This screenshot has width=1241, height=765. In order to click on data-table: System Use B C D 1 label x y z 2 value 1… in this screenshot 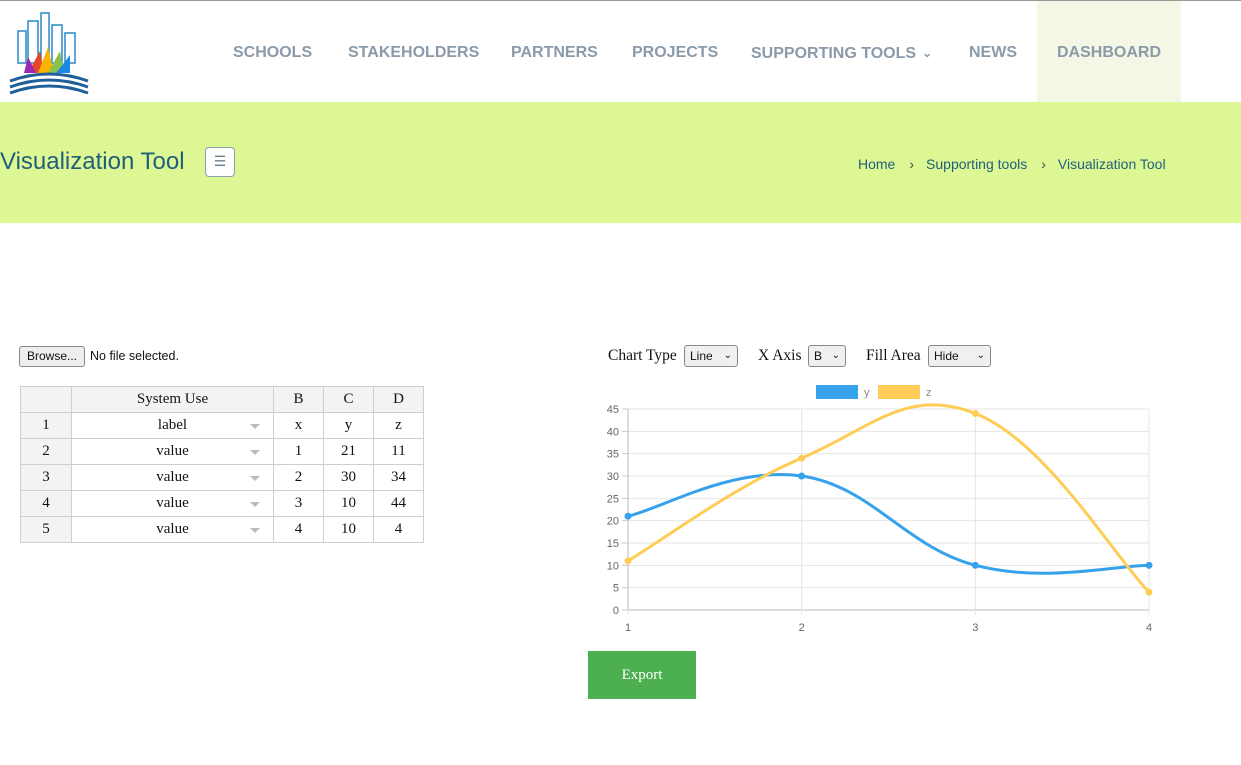, I will do `click(222, 464)`.